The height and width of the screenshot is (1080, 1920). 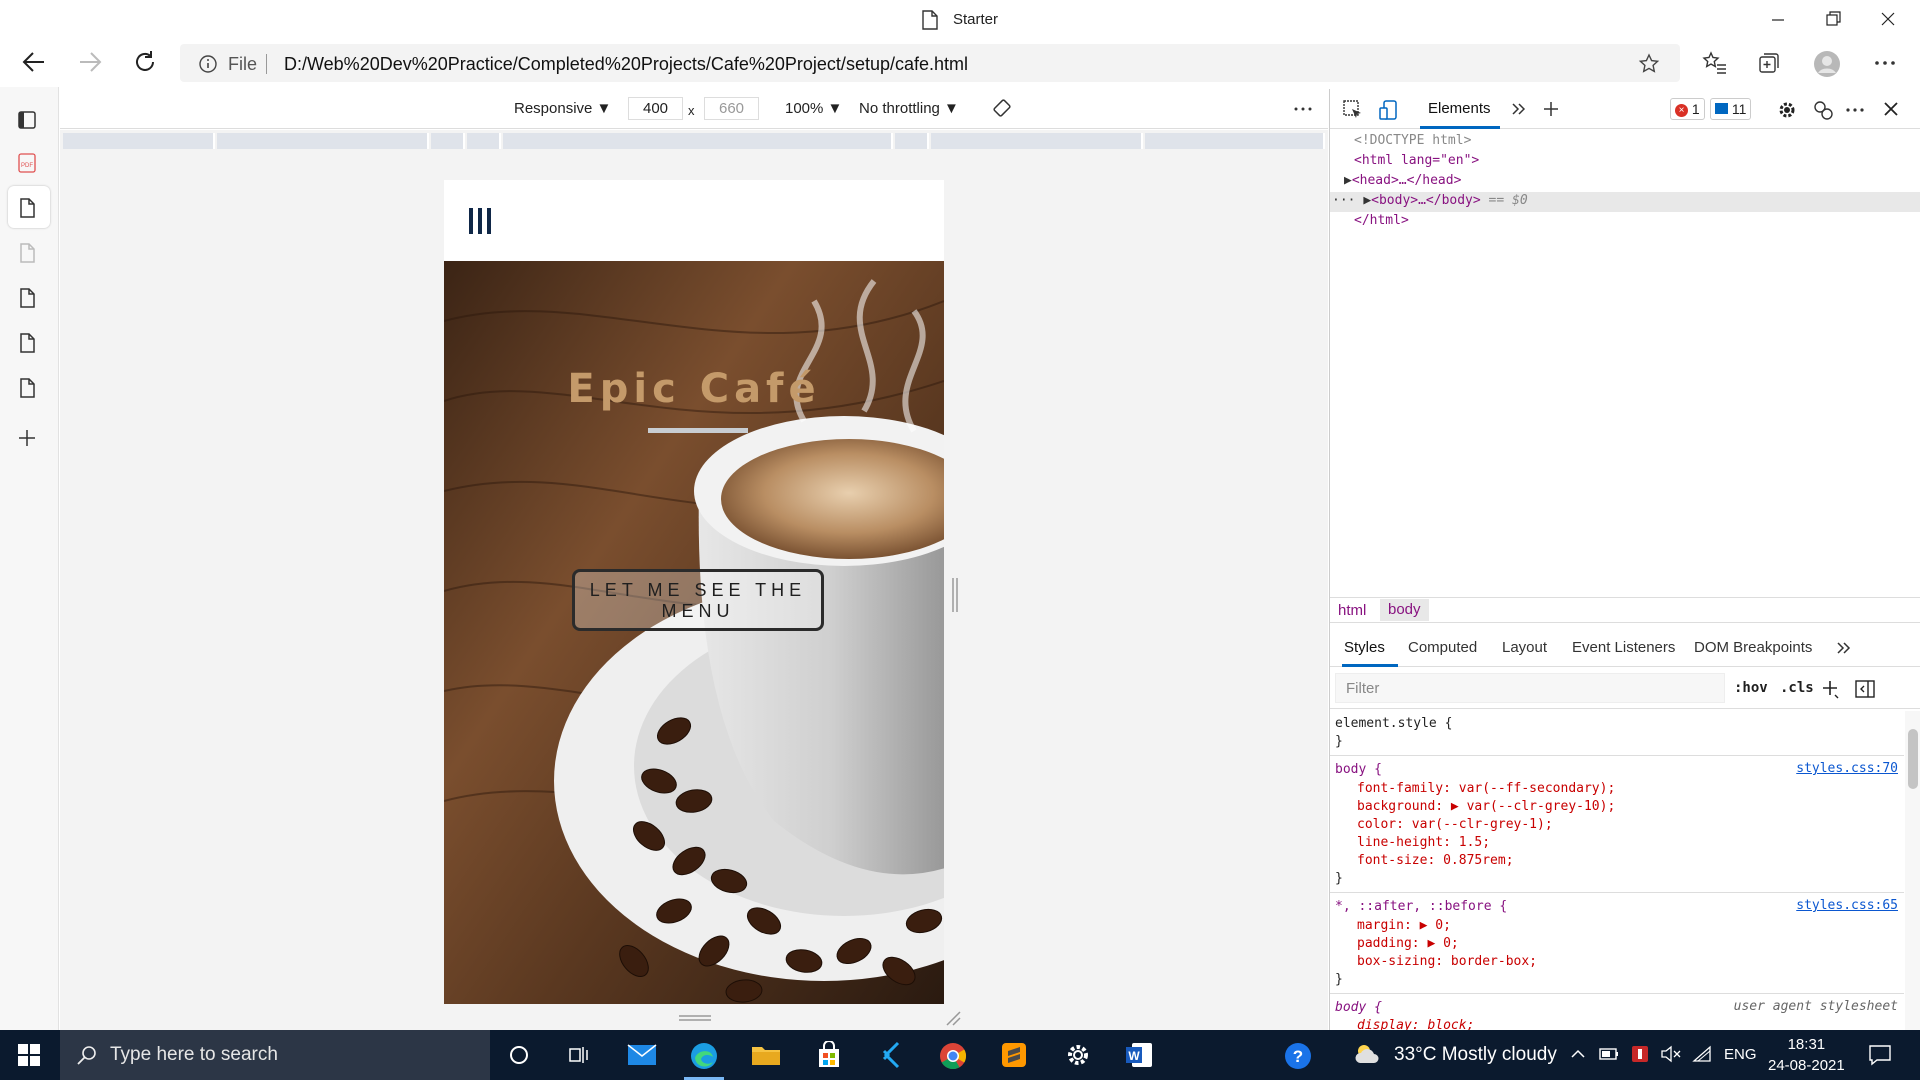 I want to click on chrome-icon, so click(x=953, y=1056).